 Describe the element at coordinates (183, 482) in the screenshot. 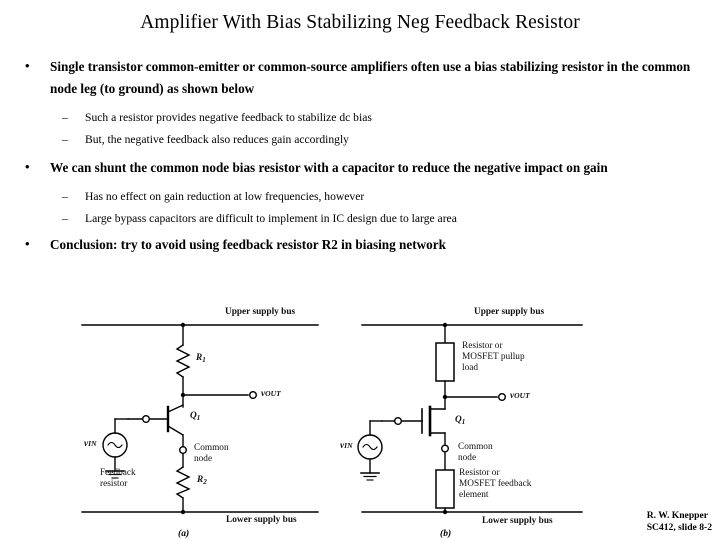

I see `resistor-r2-symbol` at that location.